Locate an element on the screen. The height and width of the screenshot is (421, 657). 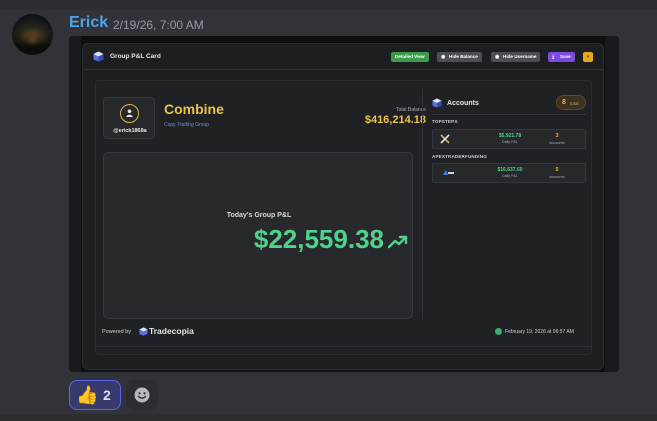
accounts-total-badge: 8 total is located at coordinates (571, 102).